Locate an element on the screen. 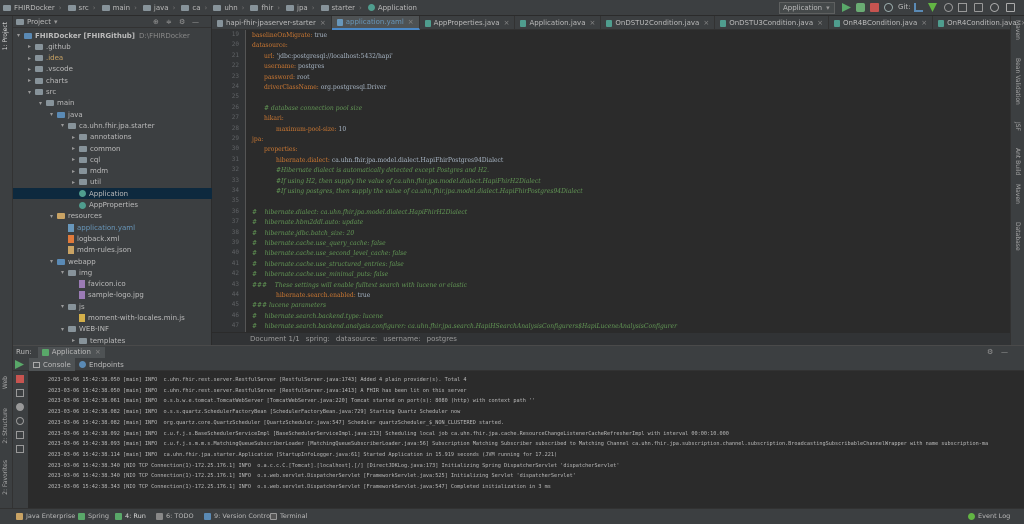 This screenshot has height=524, width=1024. editor-breadcrumb-item: spring: is located at coordinates (318, 339).